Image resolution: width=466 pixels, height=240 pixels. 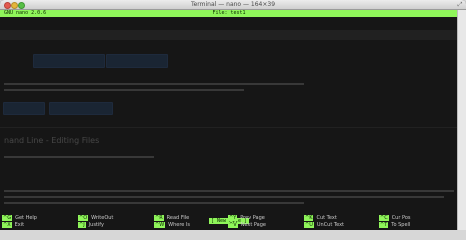 What do you see at coordinates (179, 225) in the screenshot?
I see `shortcut-label: Where Is` at bounding box center [179, 225].